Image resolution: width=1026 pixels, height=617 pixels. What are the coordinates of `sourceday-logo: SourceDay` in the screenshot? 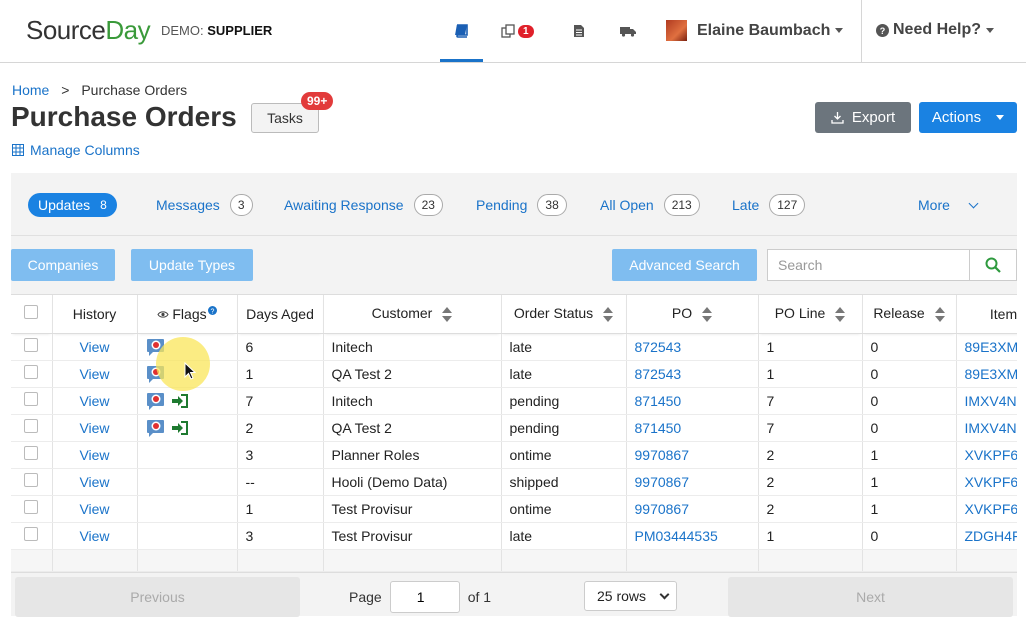 It's located at (88, 30).